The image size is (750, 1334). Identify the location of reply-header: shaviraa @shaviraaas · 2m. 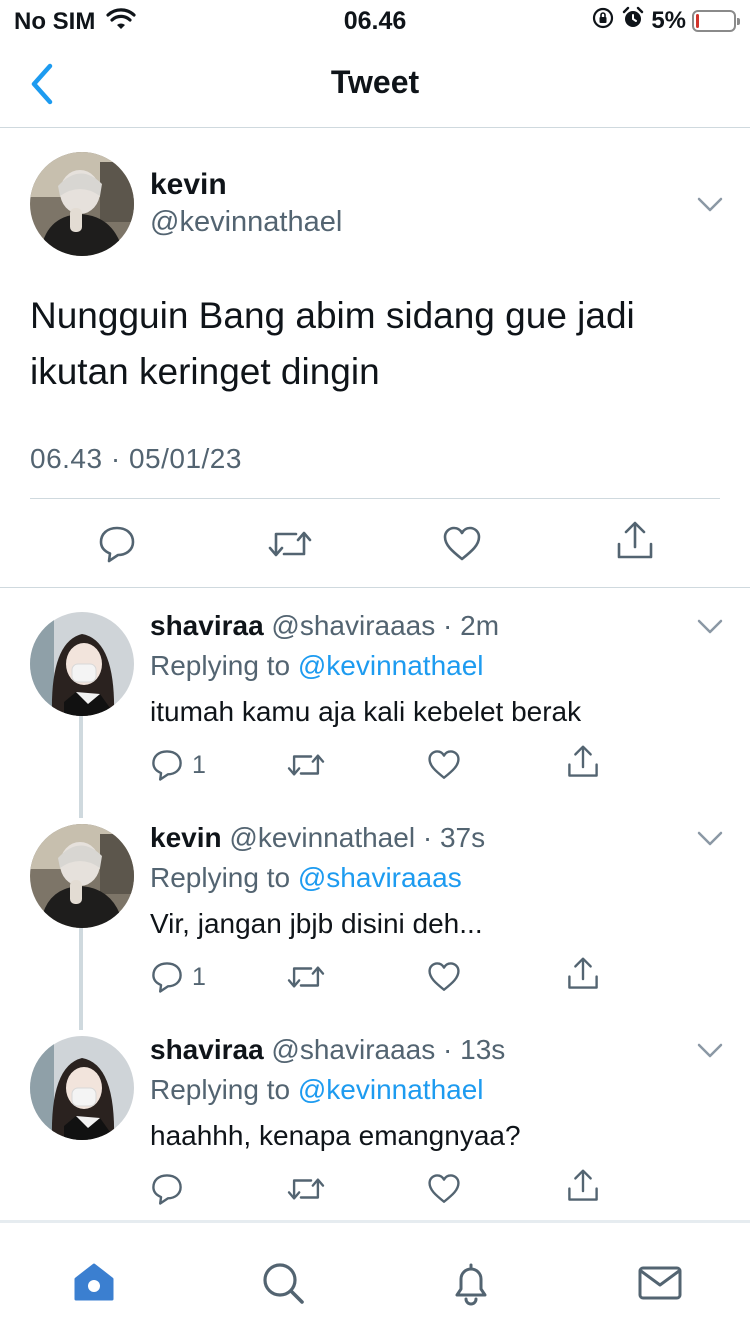
(324, 626).